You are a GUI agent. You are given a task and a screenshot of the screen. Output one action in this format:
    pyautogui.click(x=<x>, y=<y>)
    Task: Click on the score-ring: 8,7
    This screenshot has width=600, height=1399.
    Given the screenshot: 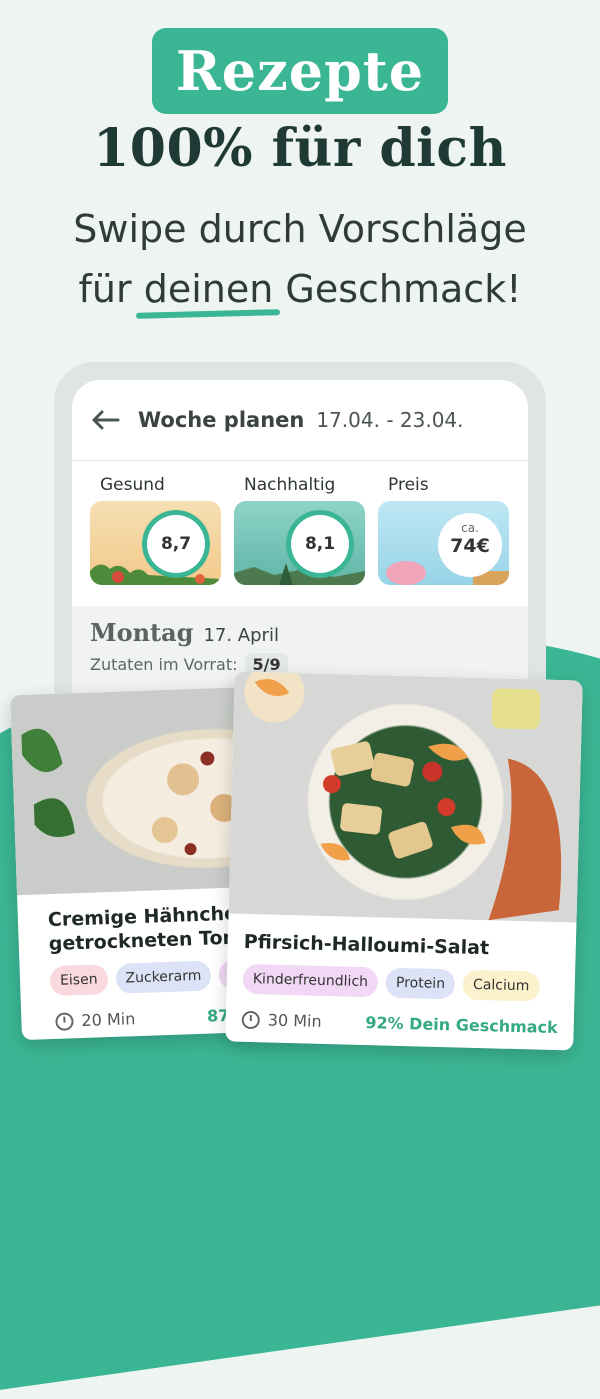 What is the action you would take?
    pyautogui.click(x=176, y=544)
    